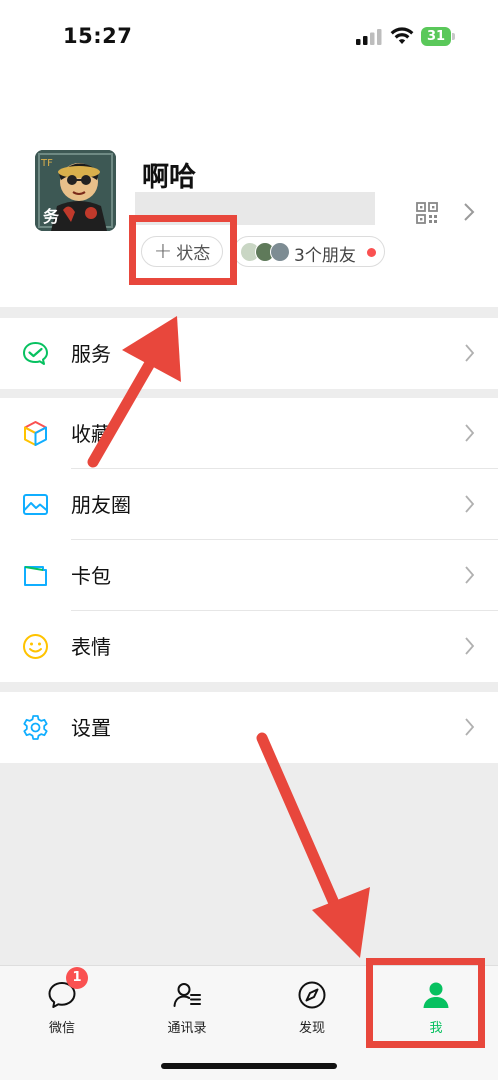 This screenshot has width=498, height=1080. Describe the element at coordinates (51, 216) in the screenshot. I see `svg-text: 务` at that location.